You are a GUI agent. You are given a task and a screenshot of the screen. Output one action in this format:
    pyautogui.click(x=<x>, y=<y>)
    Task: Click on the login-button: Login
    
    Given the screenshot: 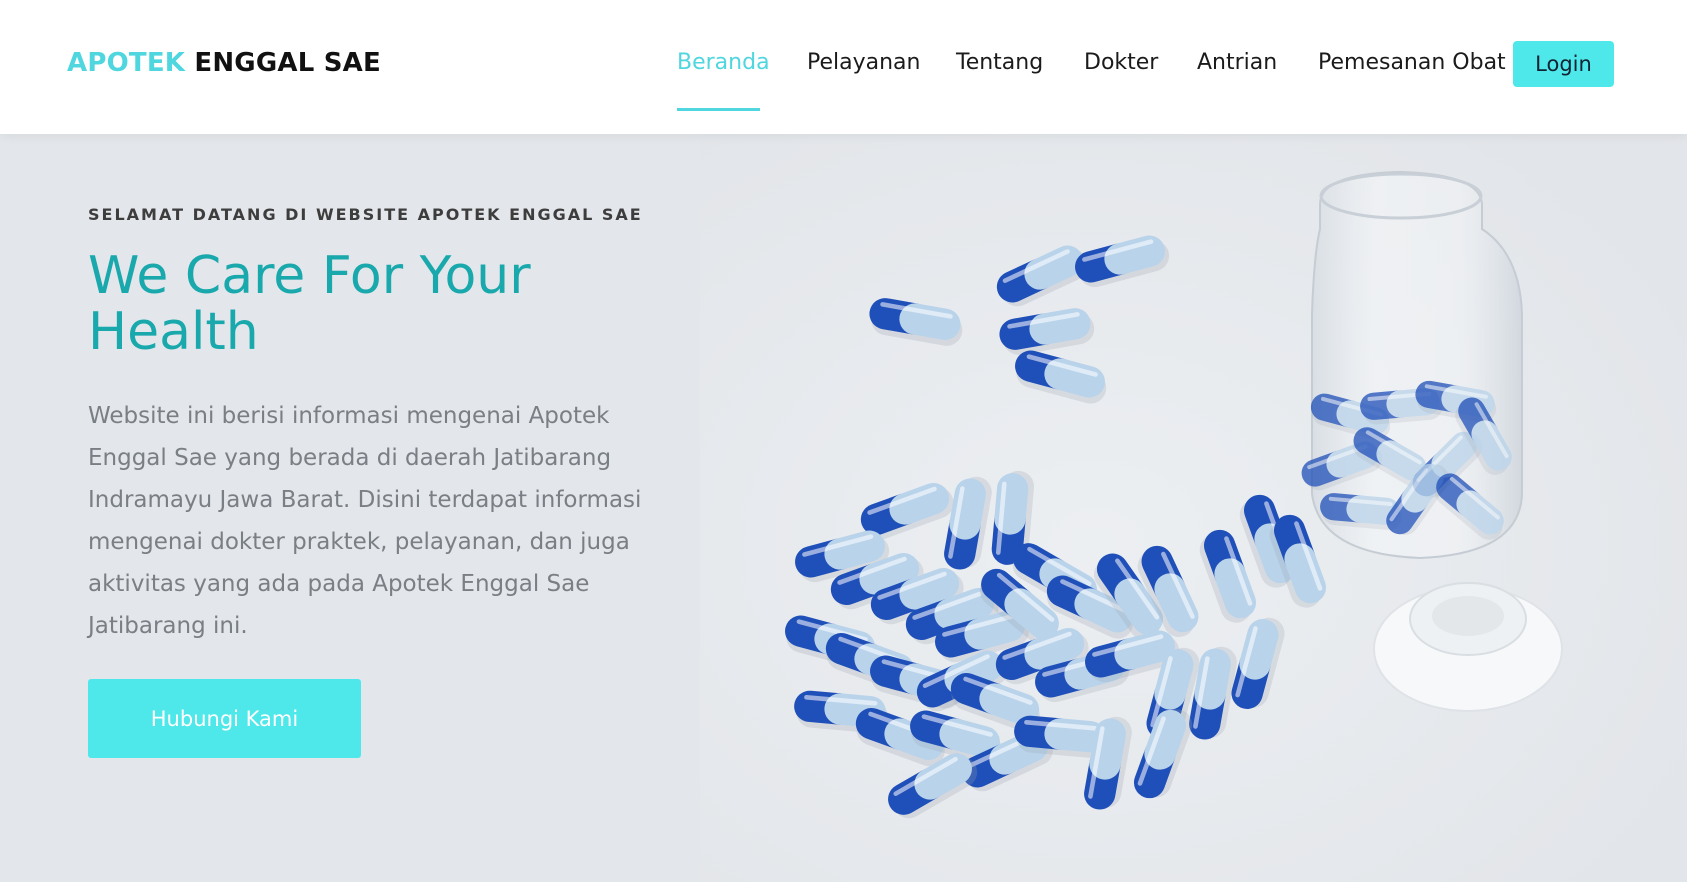 What is the action you would take?
    pyautogui.click(x=1563, y=64)
    